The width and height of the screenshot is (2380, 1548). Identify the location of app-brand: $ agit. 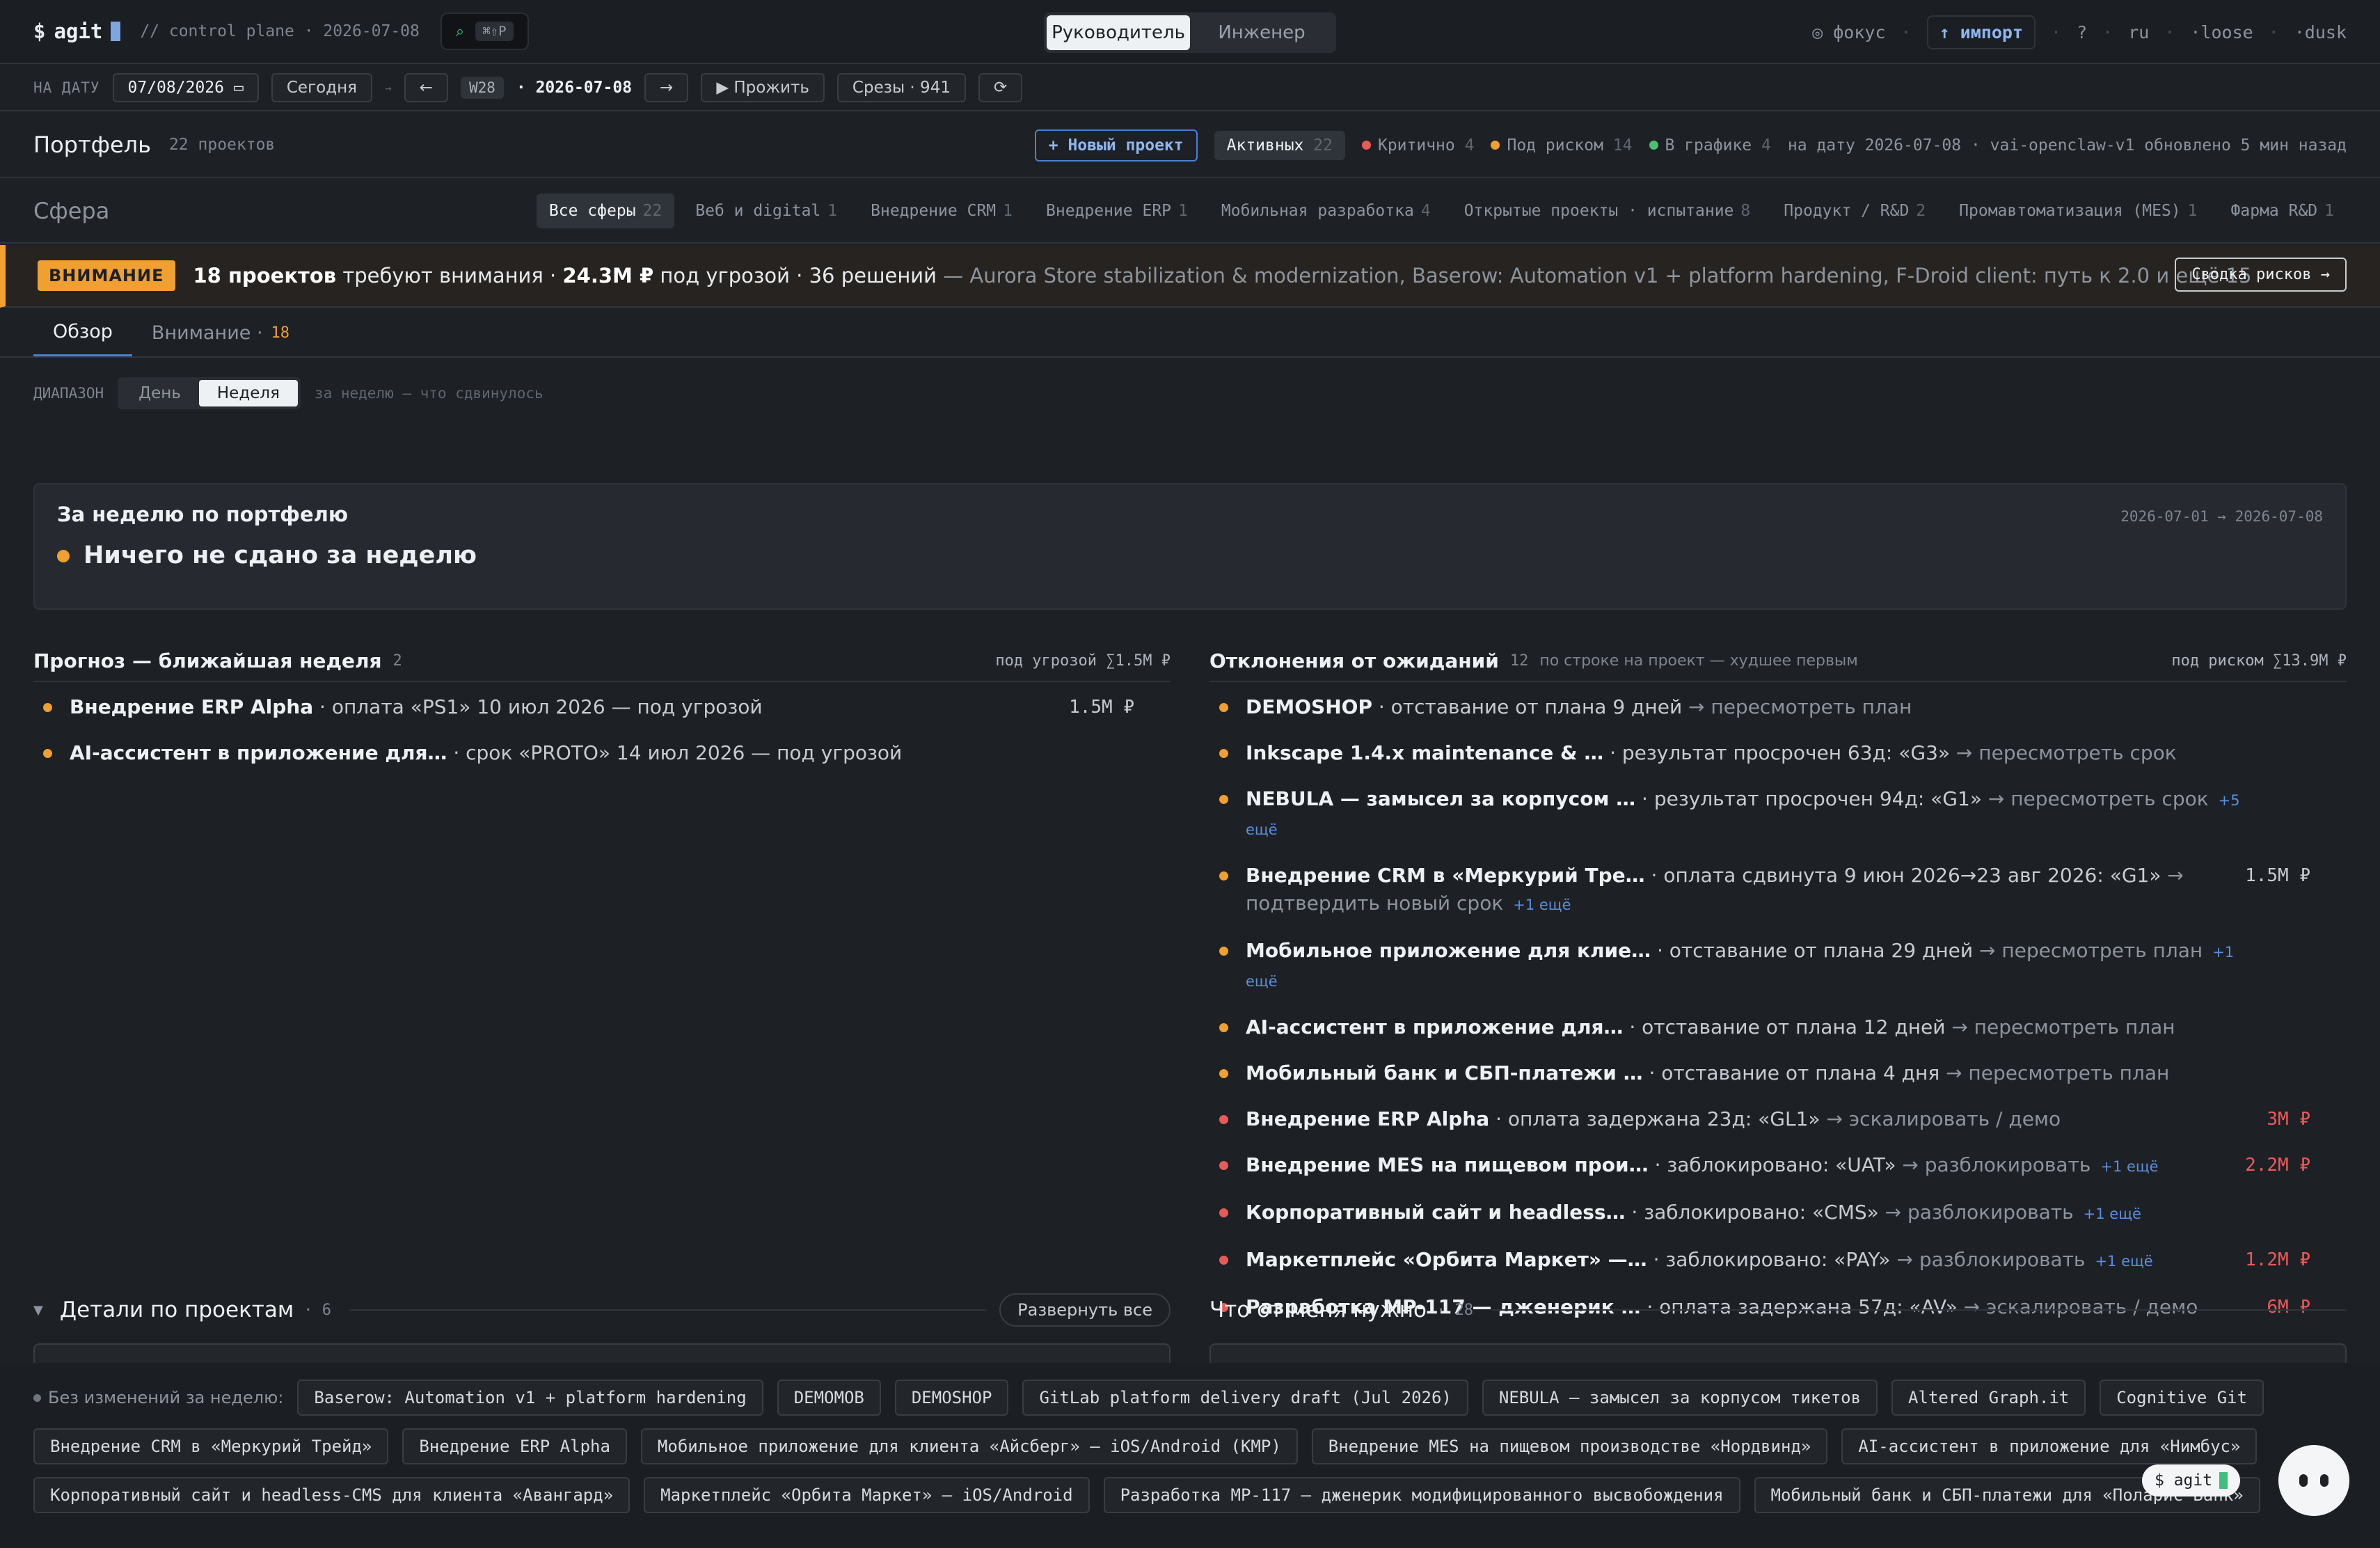
(77, 31).